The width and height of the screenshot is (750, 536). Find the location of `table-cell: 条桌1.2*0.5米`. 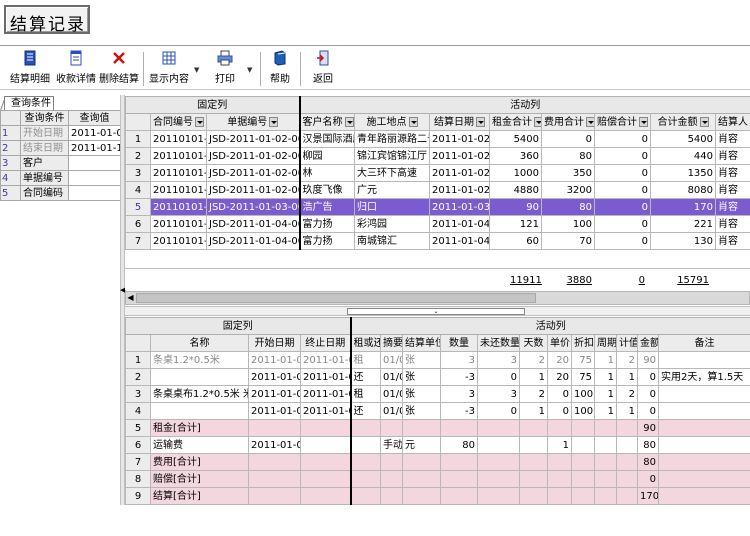

table-cell: 条桌1.2*0.5米 is located at coordinates (199, 360).